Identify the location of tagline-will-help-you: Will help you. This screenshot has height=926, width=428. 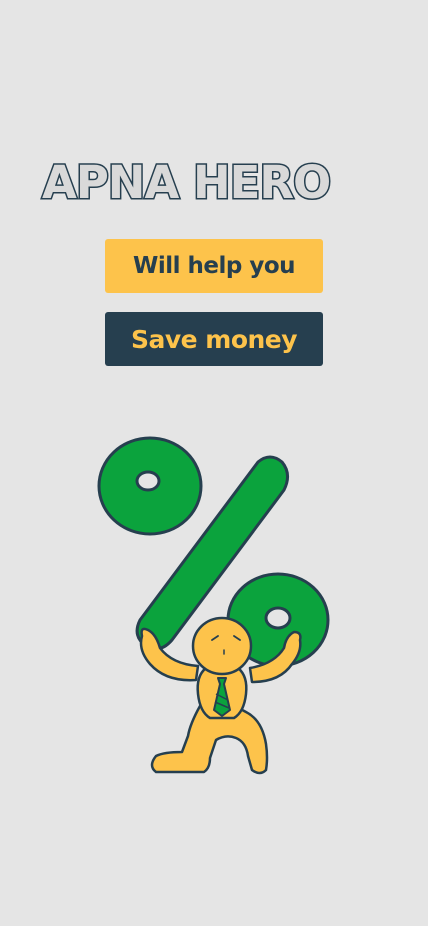
(214, 266).